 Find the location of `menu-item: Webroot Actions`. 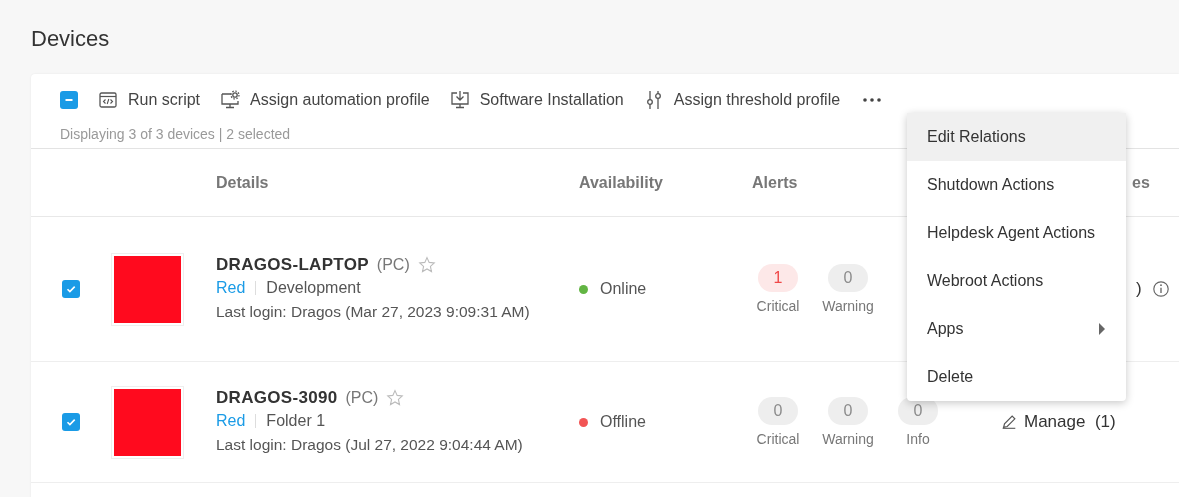

menu-item: Webroot Actions is located at coordinates (1016, 281).